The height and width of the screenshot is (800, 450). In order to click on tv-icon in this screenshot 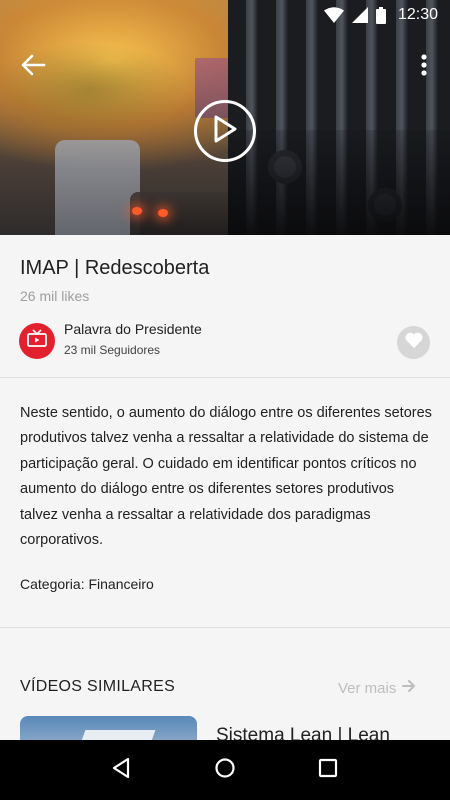, I will do `click(37, 341)`.